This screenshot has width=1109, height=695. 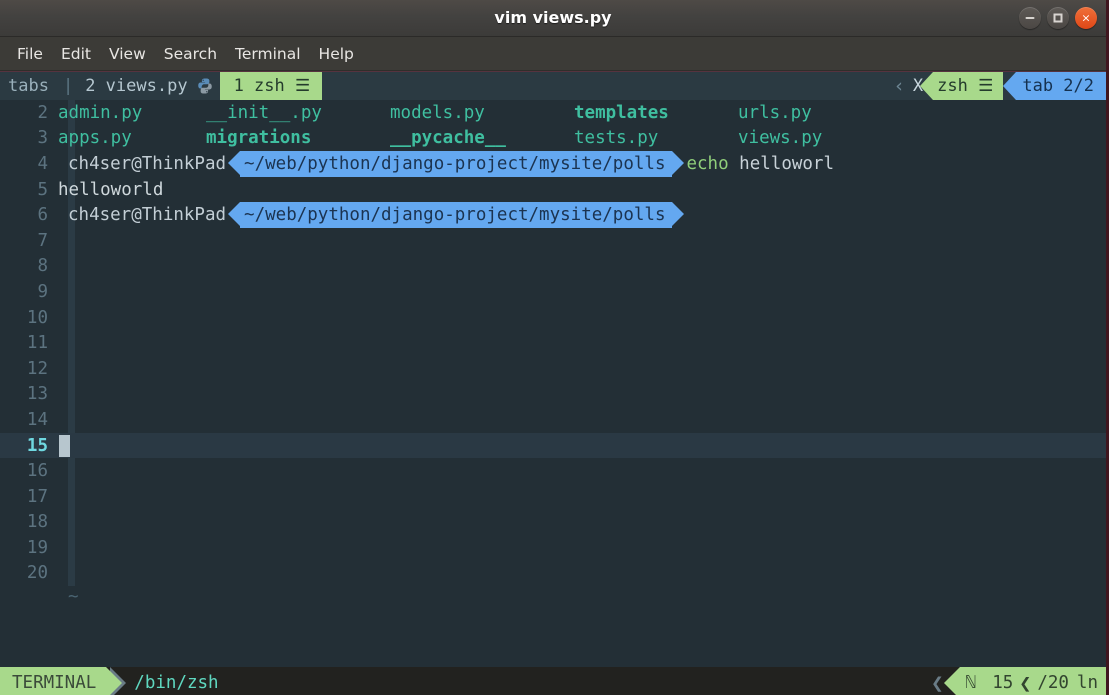 What do you see at coordinates (1030, 18) in the screenshot?
I see `minimize-button` at bounding box center [1030, 18].